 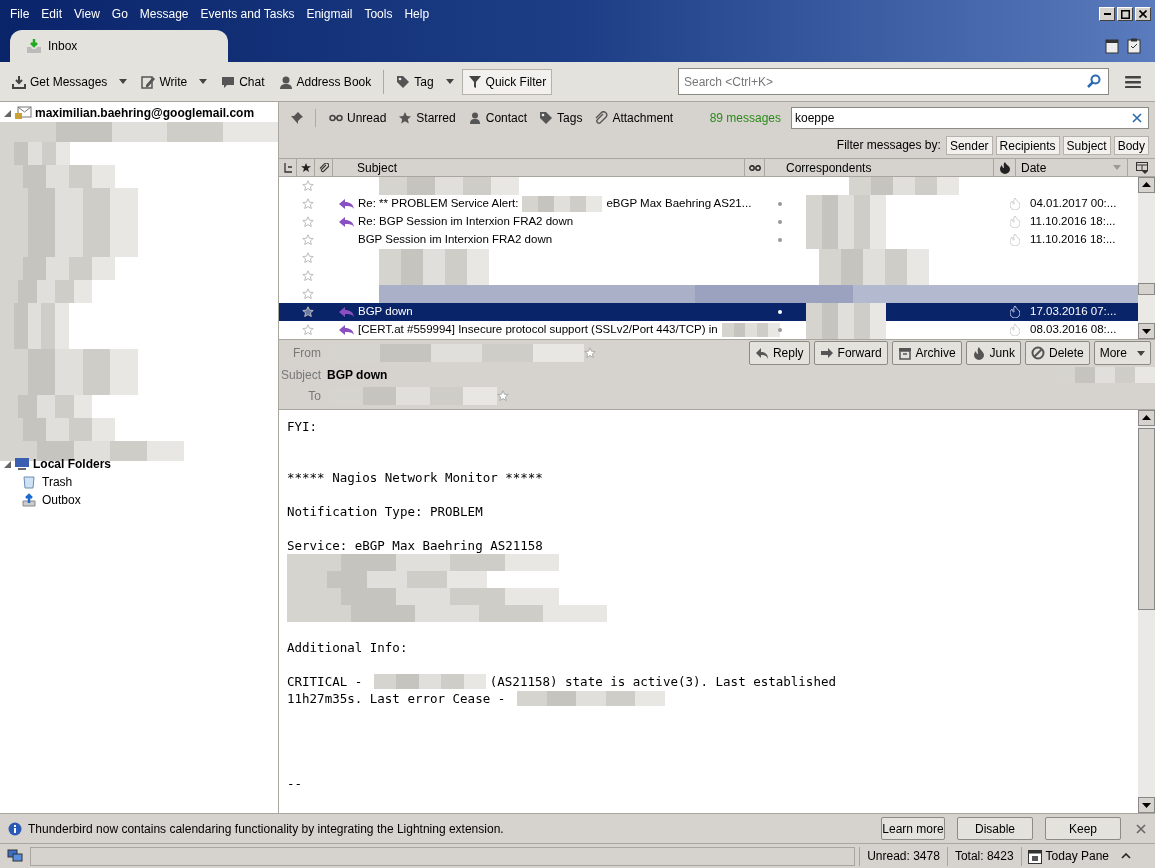 What do you see at coordinates (507, 81) in the screenshot?
I see `toolbar-button: Quick Filter` at bounding box center [507, 81].